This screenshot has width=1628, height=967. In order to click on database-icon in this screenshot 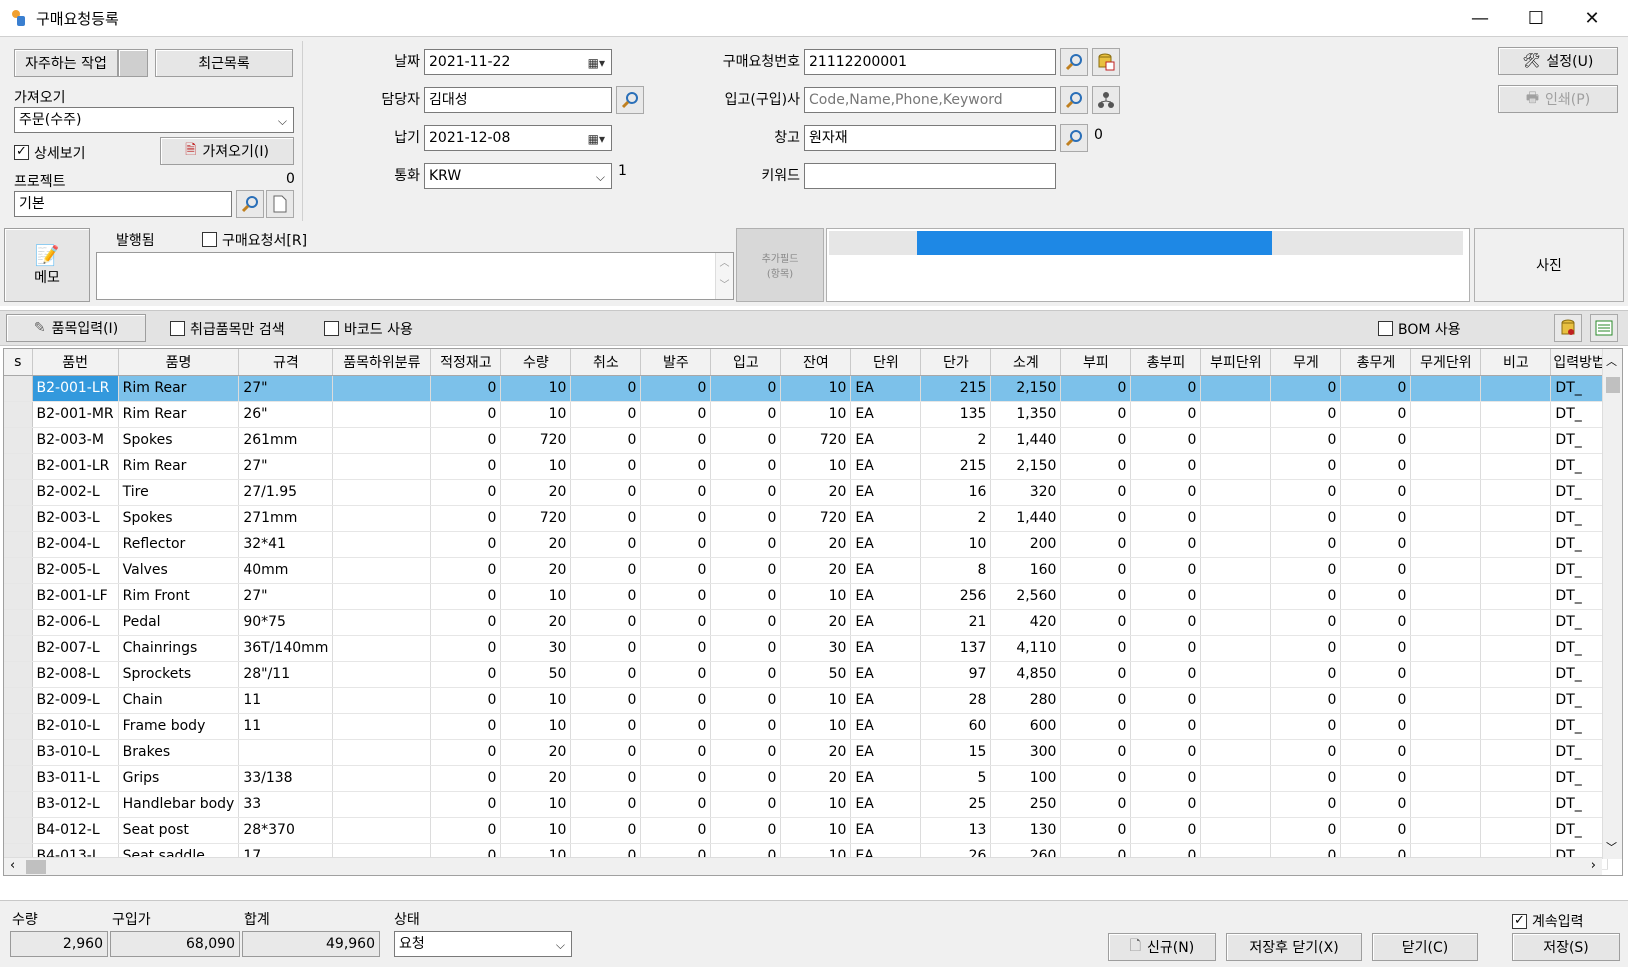, I will do `click(1568, 328)`.